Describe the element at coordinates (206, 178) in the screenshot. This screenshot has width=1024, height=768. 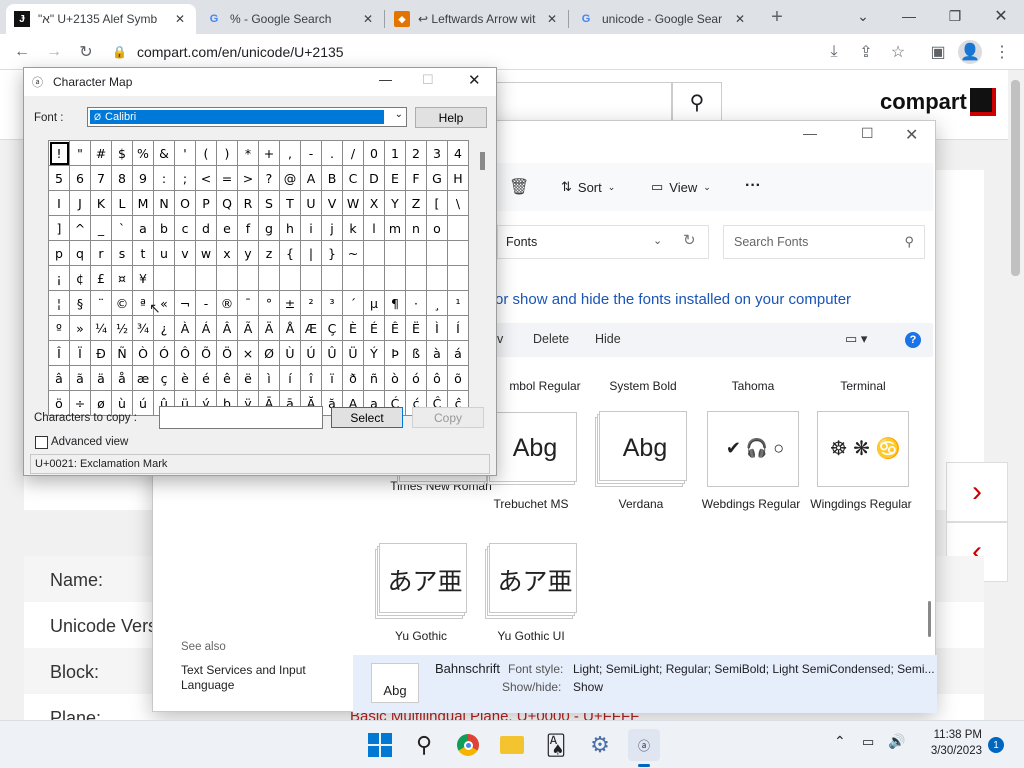
I see `character-cell: <` at that location.